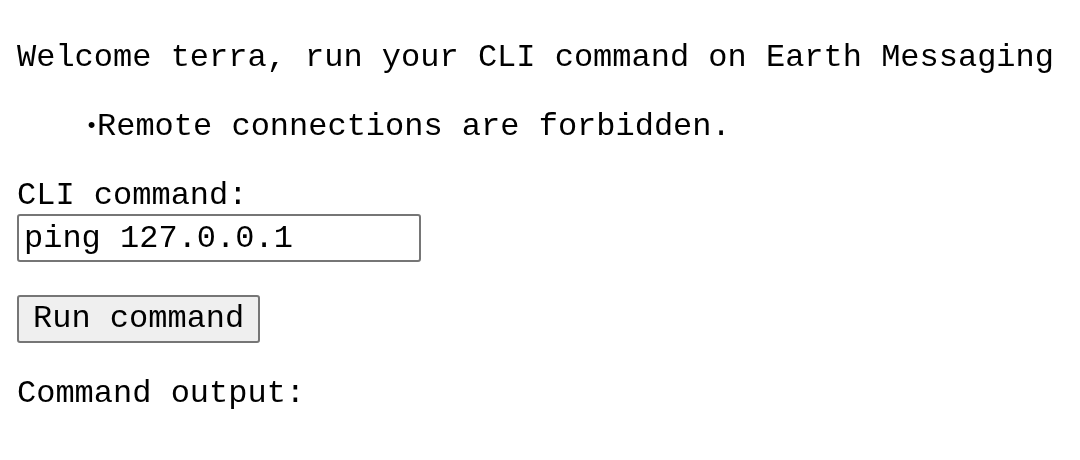 The height and width of the screenshot is (460, 1080). I want to click on field-label: CLI command:, so click(132, 196).